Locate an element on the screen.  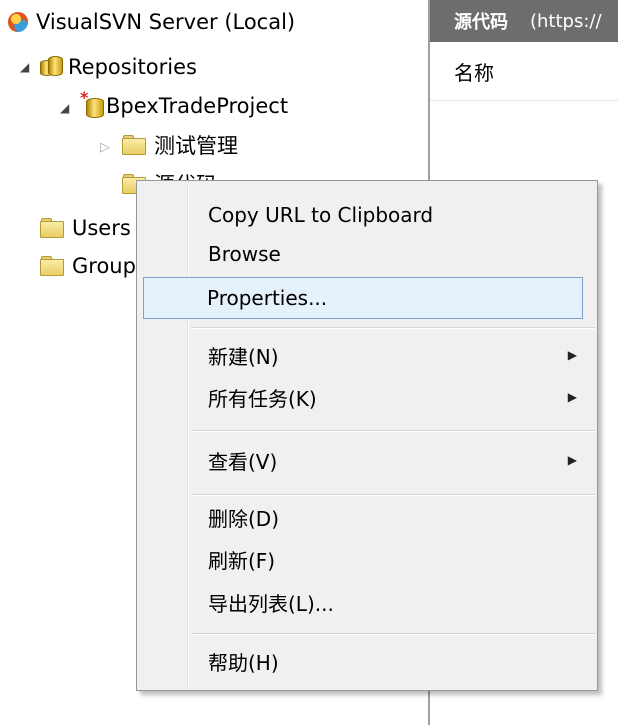
column-header-name: 名称 is located at coordinates (524, 71).